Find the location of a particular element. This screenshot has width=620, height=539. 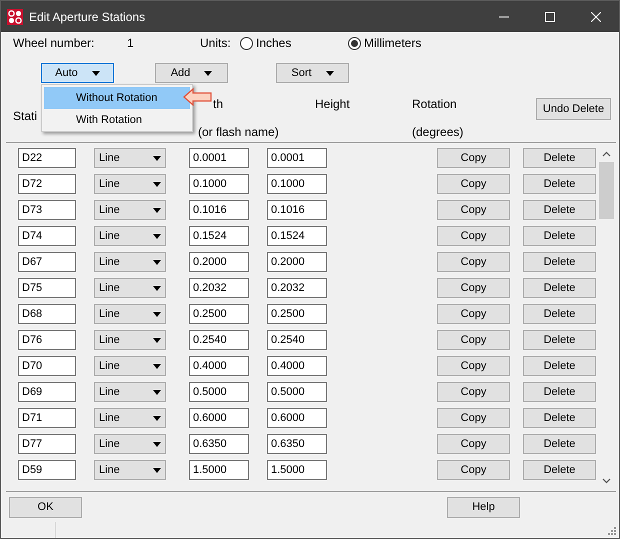

height-field: 0.2500 is located at coordinates (297, 314).